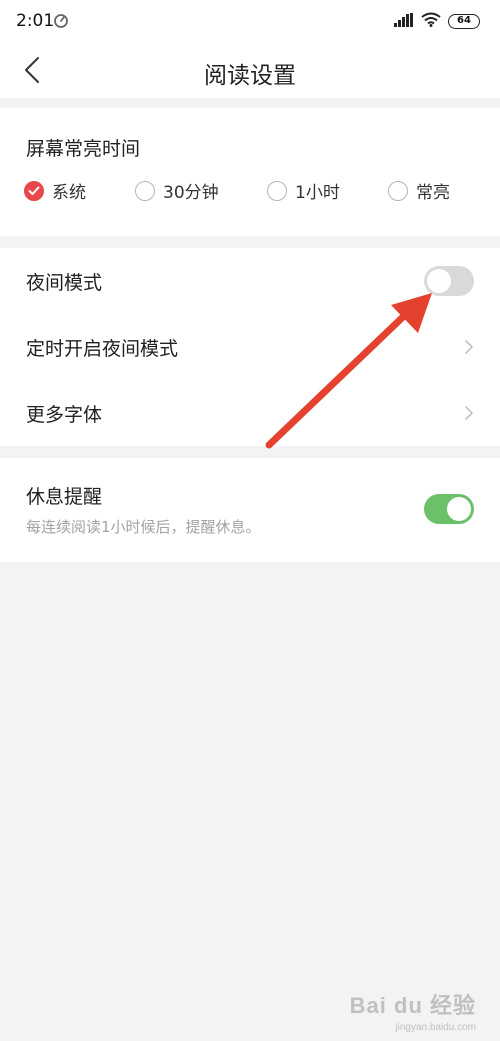 The height and width of the screenshot is (1041, 500). I want to click on header: 阅读设置, so click(250, 70).